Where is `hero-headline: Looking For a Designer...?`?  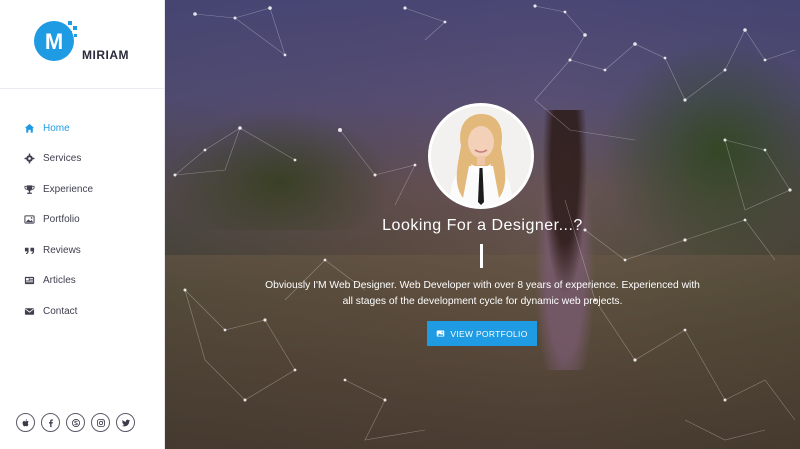
hero-headline: Looking For a Designer...? is located at coordinates (482, 225).